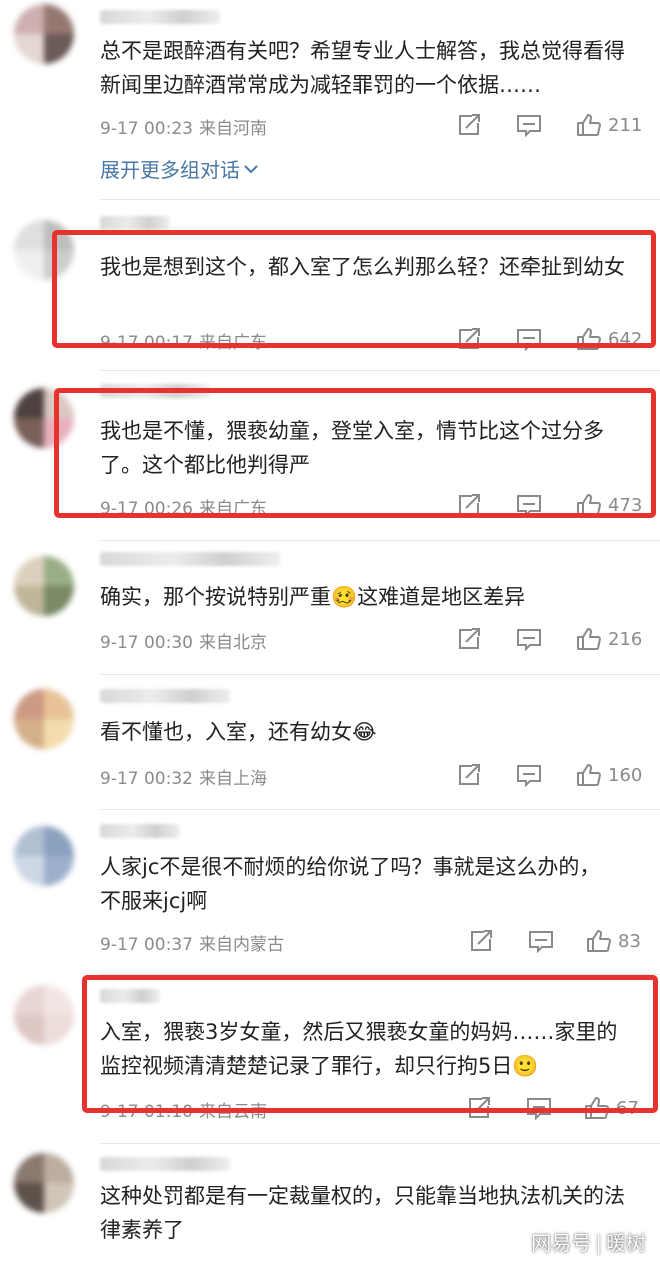 This screenshot has width=660, height=1266. What do you see at coordinates (146, 1112) in the screenshot?
I see `comment-time: 9-17 01:10` at bounding box center [146, 1112].